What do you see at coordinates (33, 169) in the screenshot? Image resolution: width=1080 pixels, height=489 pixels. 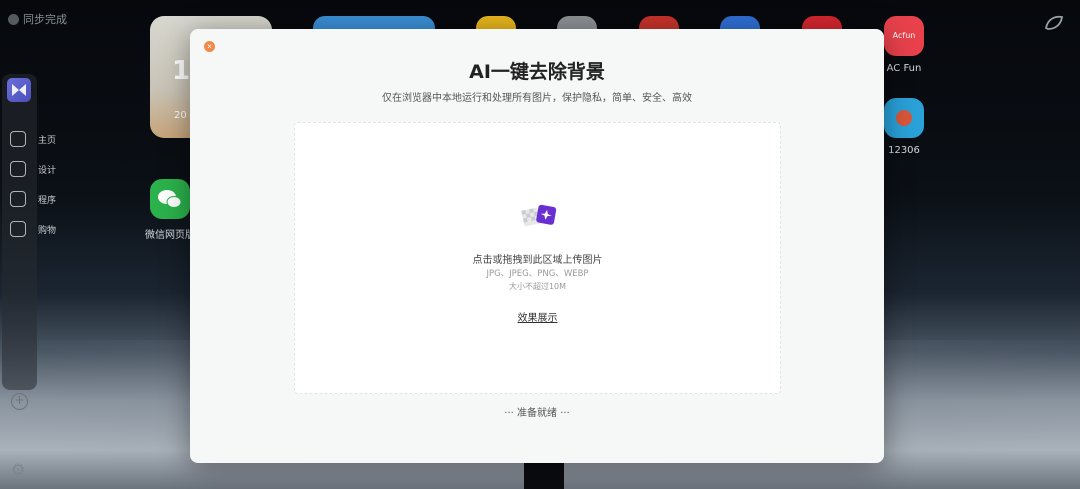 I see `dock-item-design: 设计` at bounding box center [33, 169].